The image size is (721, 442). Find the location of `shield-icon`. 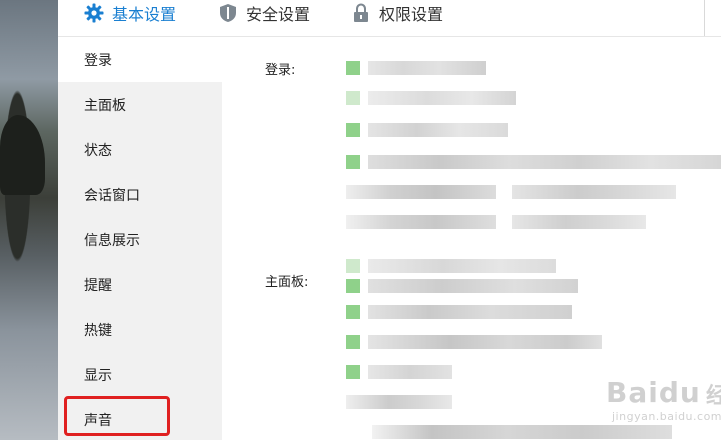

shield-icon is located at coordinates (228, 13).